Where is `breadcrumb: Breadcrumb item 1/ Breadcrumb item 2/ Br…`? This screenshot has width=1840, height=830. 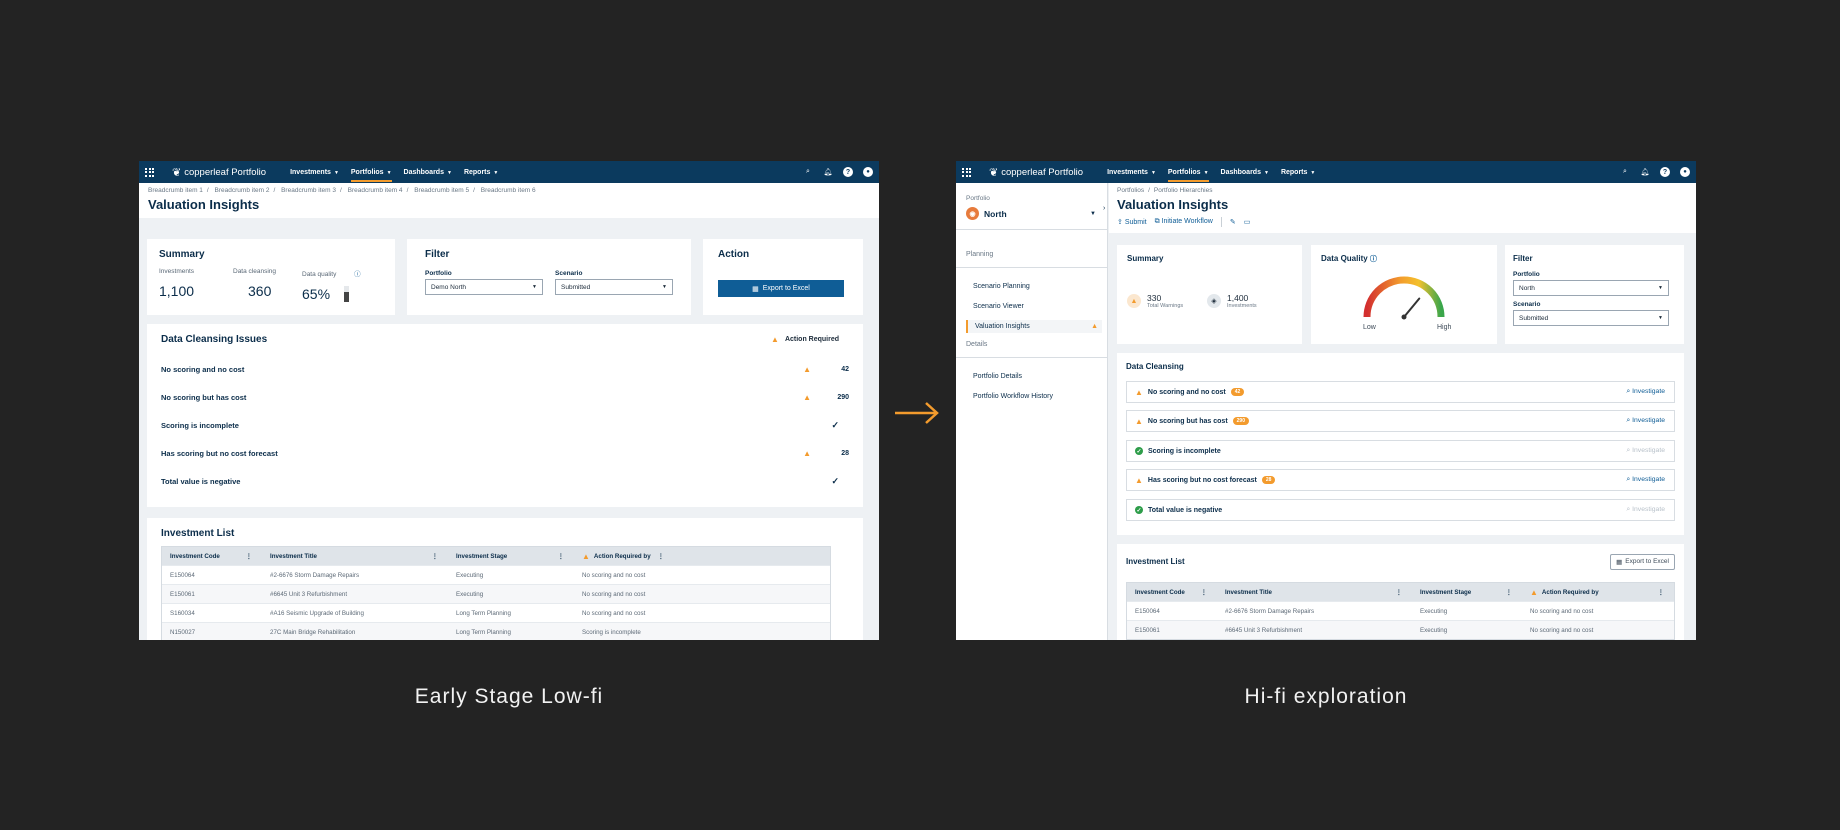 breadcrumb: Breadcrumb item 1/ Breadcrumb item 2/ Br… is located at coordinates (342, 190).